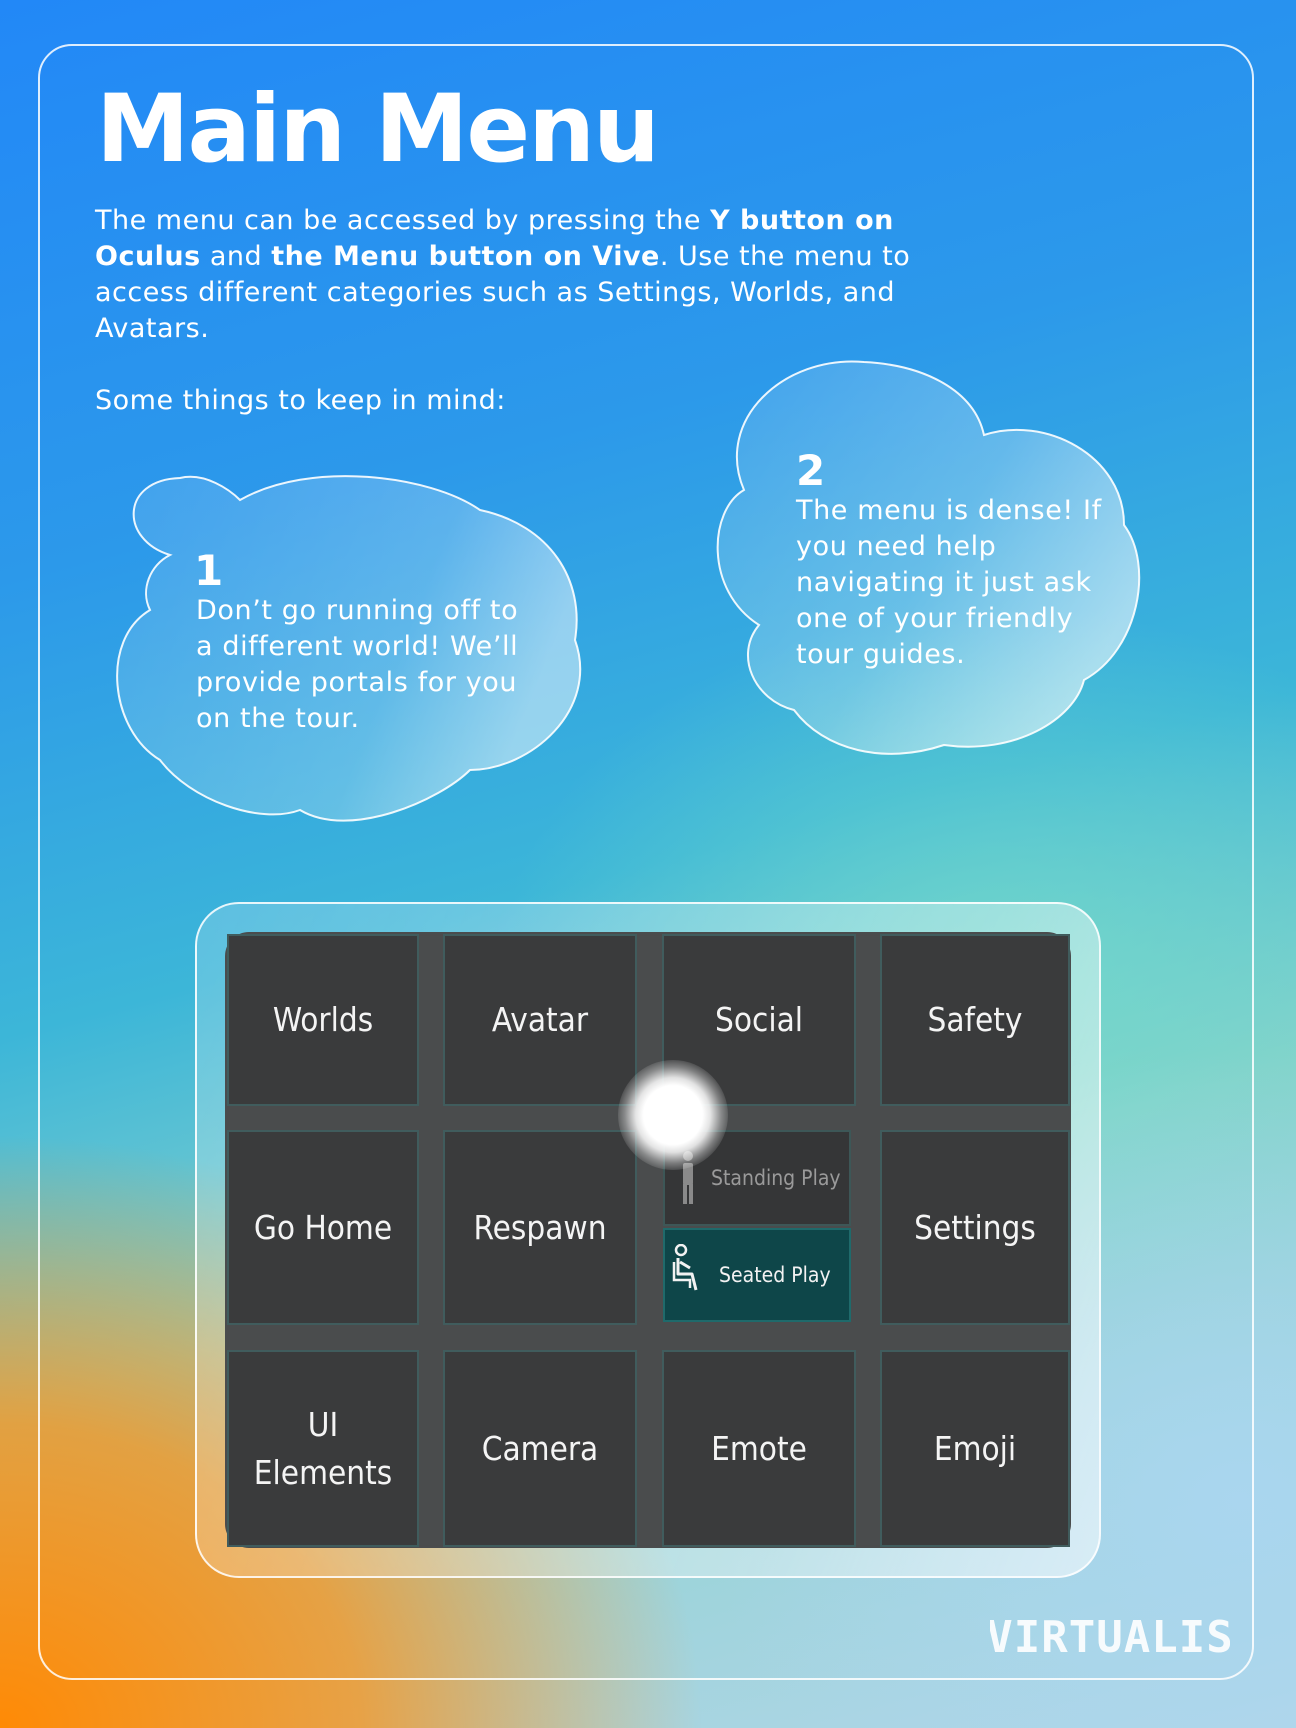  What do you see at coordinates (209, 570) in the screenshot?
I see `tip-1-number: 1` at bounding box center [209, 570].